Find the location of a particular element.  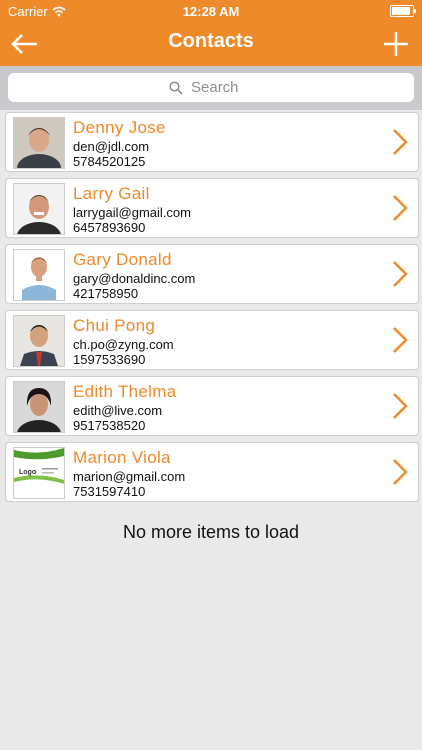

page-title: Contacts is located at coordinates (211, 41).